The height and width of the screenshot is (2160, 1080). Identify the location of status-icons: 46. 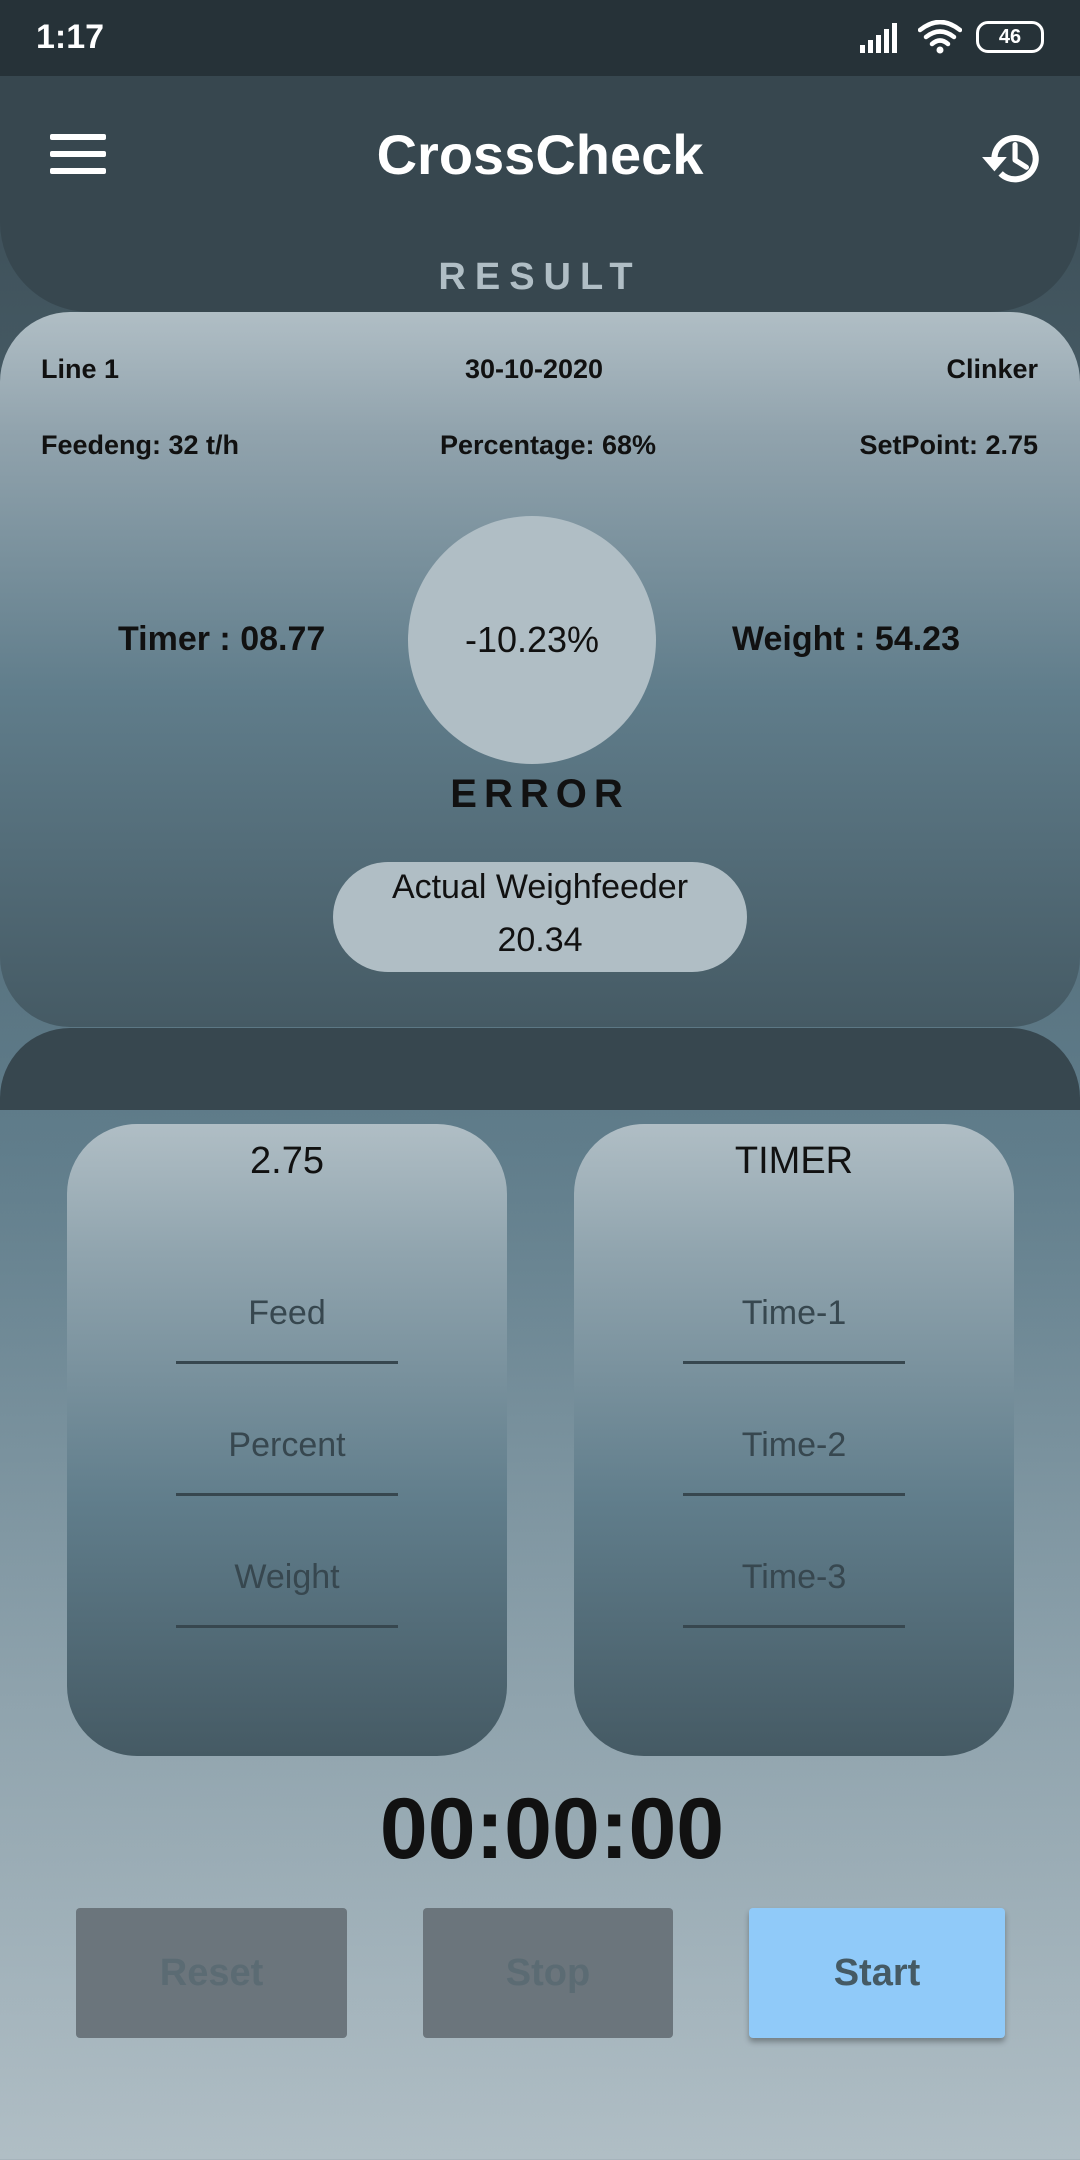
(952, 37).